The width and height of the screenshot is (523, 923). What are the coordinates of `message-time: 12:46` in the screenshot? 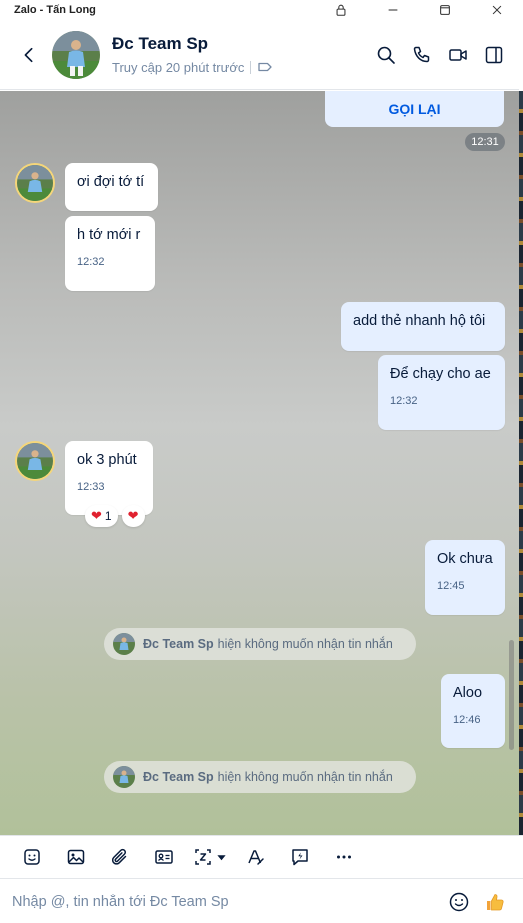 It's located at (467, 720).